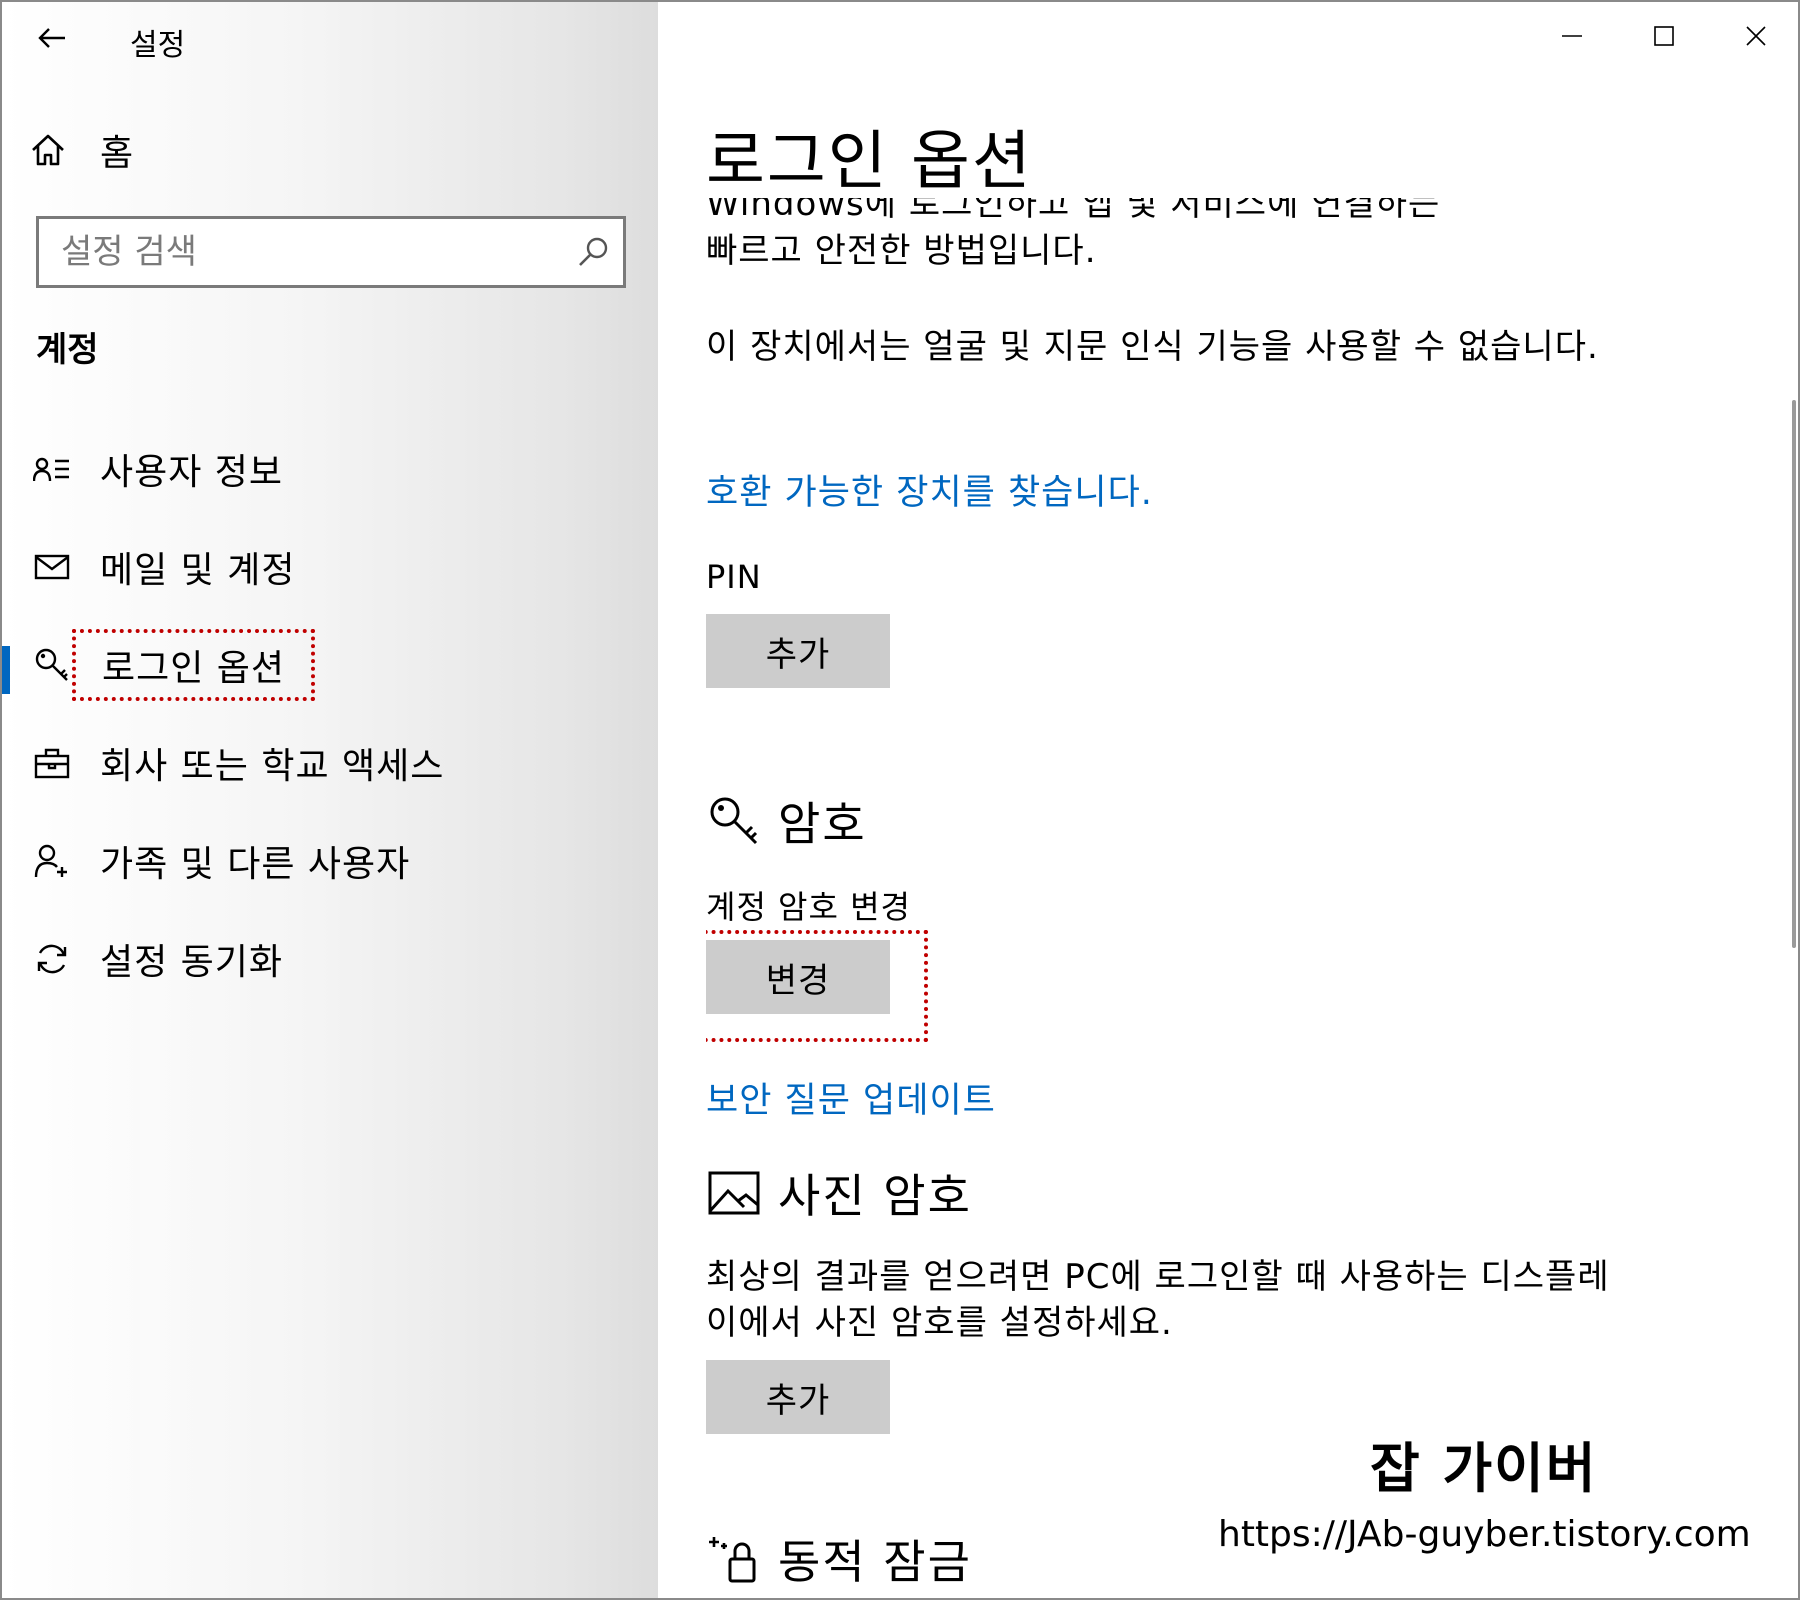 This screenshot has width=1800, height=1600. I want to click on sidebar-item-family: 가족 및 다른 사용자, so click(330, 861).